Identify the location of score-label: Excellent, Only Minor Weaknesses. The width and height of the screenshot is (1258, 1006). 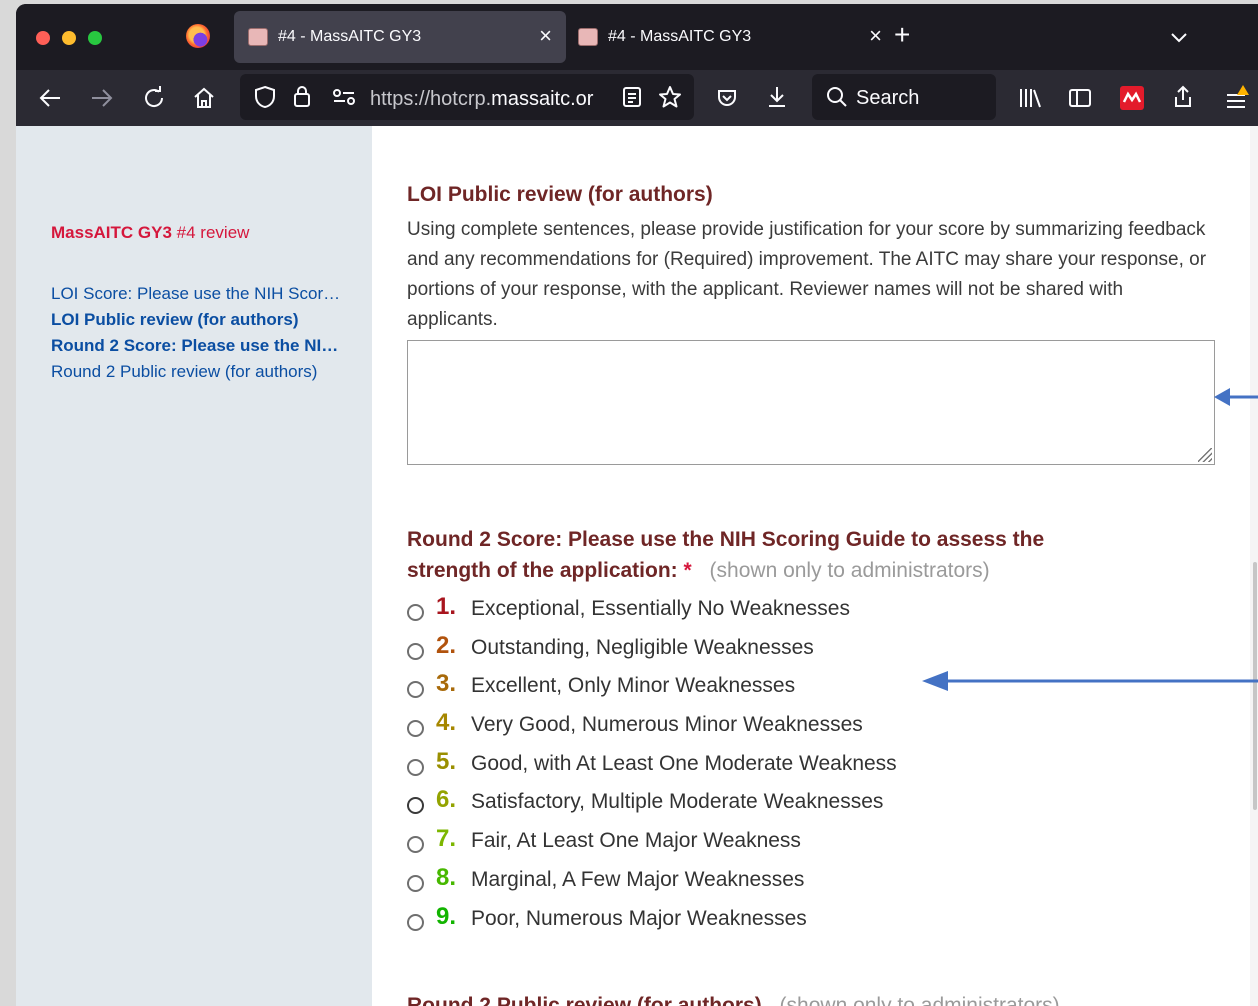
(633, 686).